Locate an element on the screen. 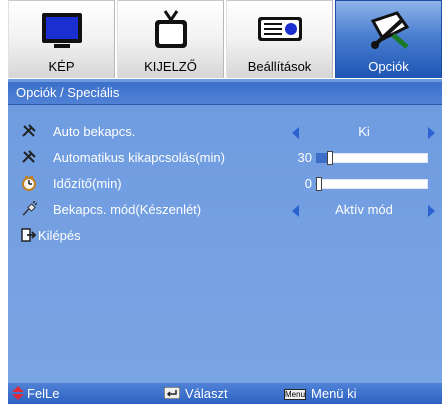 Image resolution: width=444 pixels, height=406 pixels. footer-select-label: Választ is located at coordinates (206, 393).